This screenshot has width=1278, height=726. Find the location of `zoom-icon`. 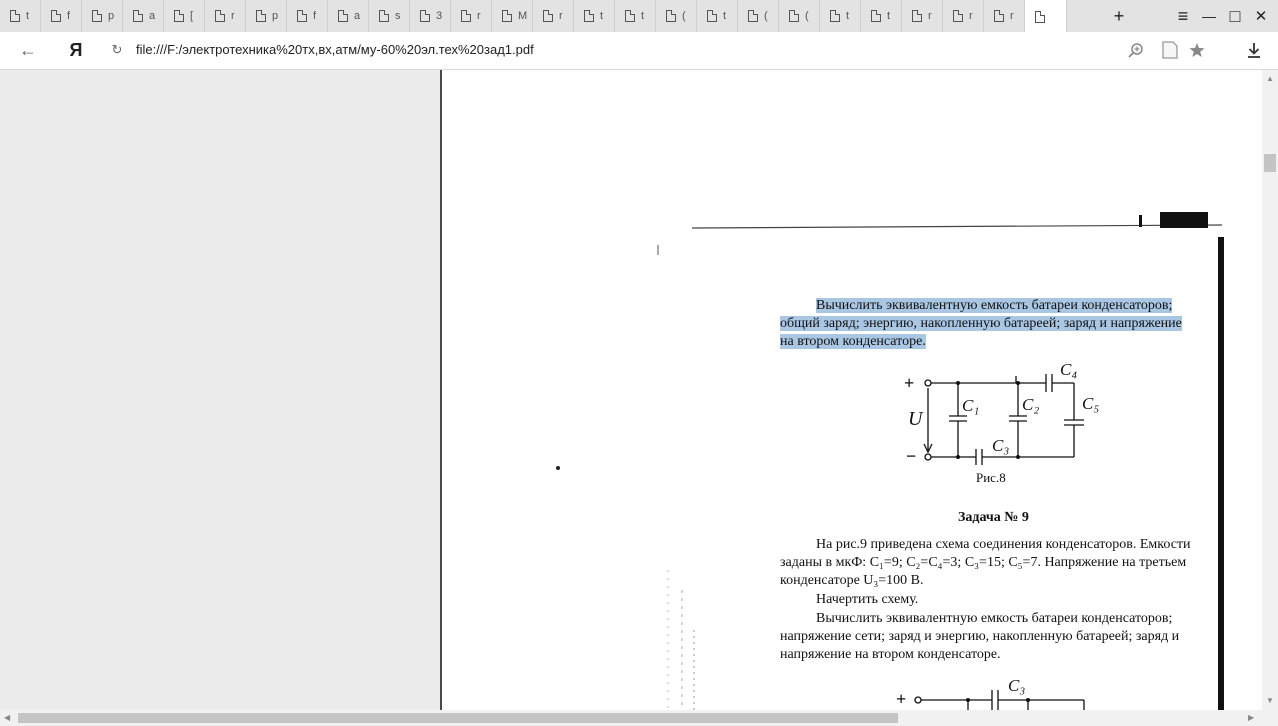

zoom-icon is located at coordinates (1136, 50).